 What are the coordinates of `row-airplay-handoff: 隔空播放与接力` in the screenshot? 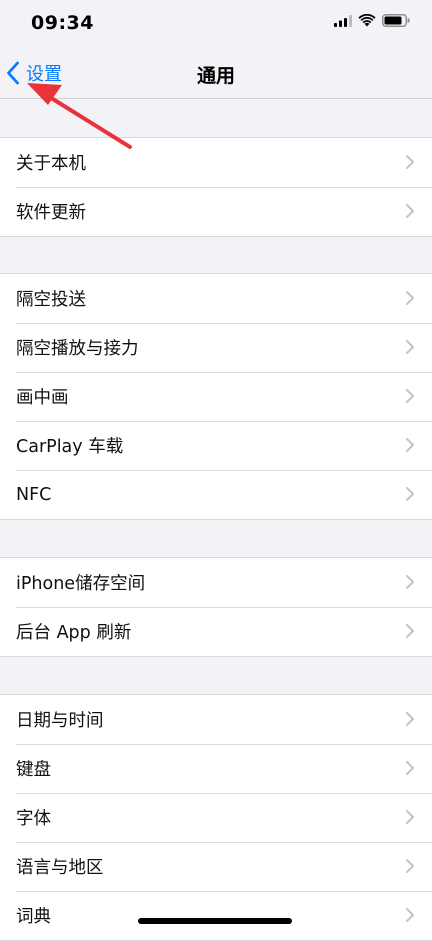 It's located at (216, 347).